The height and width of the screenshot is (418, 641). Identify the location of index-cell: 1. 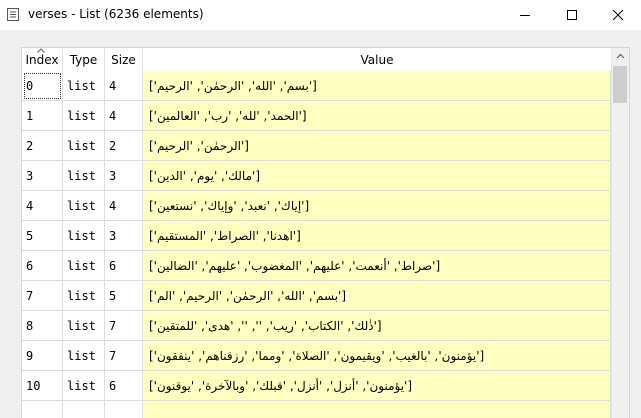
(42, 116).